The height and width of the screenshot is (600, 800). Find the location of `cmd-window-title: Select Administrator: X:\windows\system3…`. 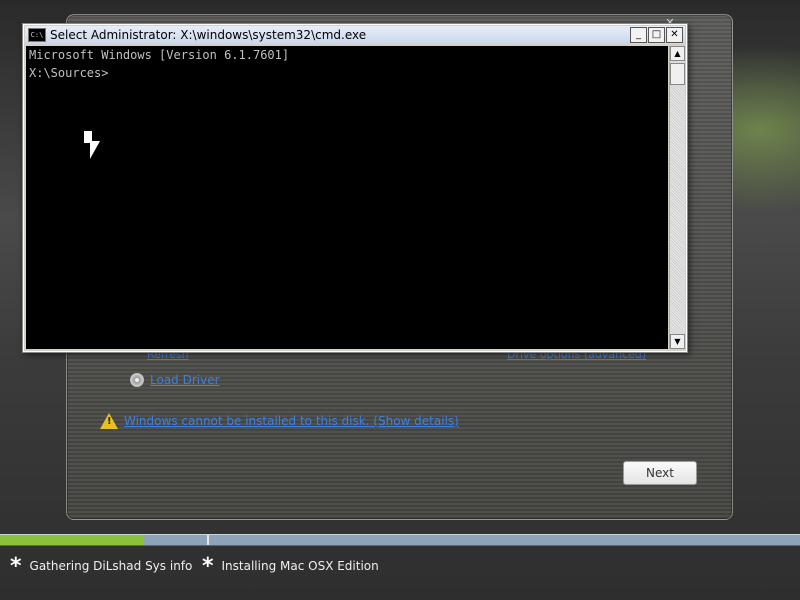

cmd-window-title: Select Administrator: X:\windows\system3… is located at coordinates (208, 35).